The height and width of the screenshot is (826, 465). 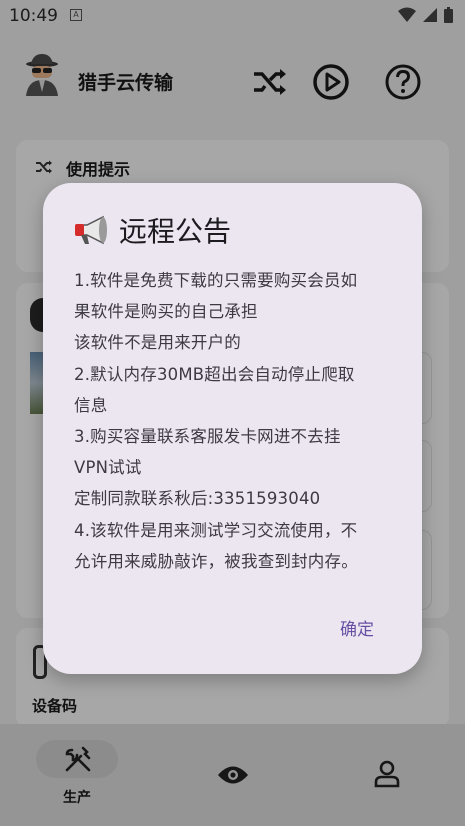 I want to click on megaphone-icon, so click(x=91, y=230).